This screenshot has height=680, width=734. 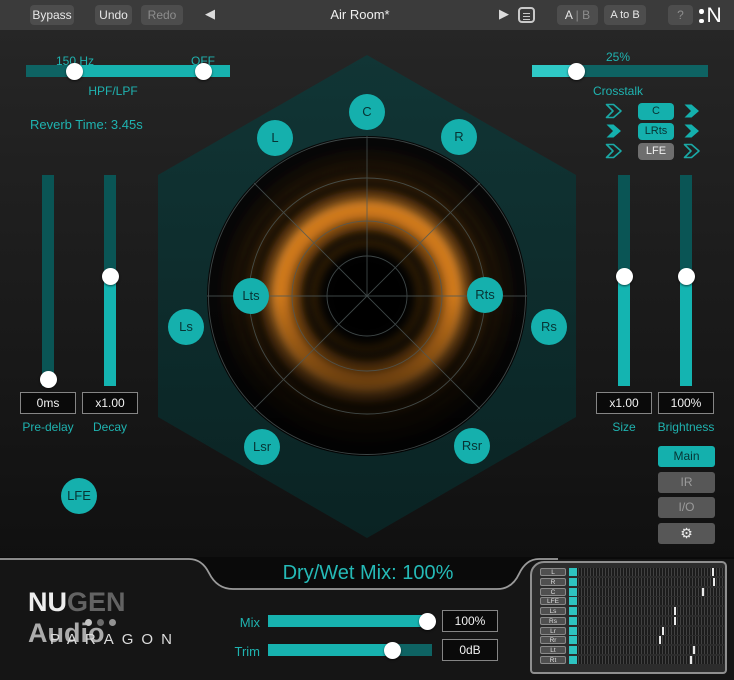 I want to click on node-rs: Rs, so click(x=549, y=327).